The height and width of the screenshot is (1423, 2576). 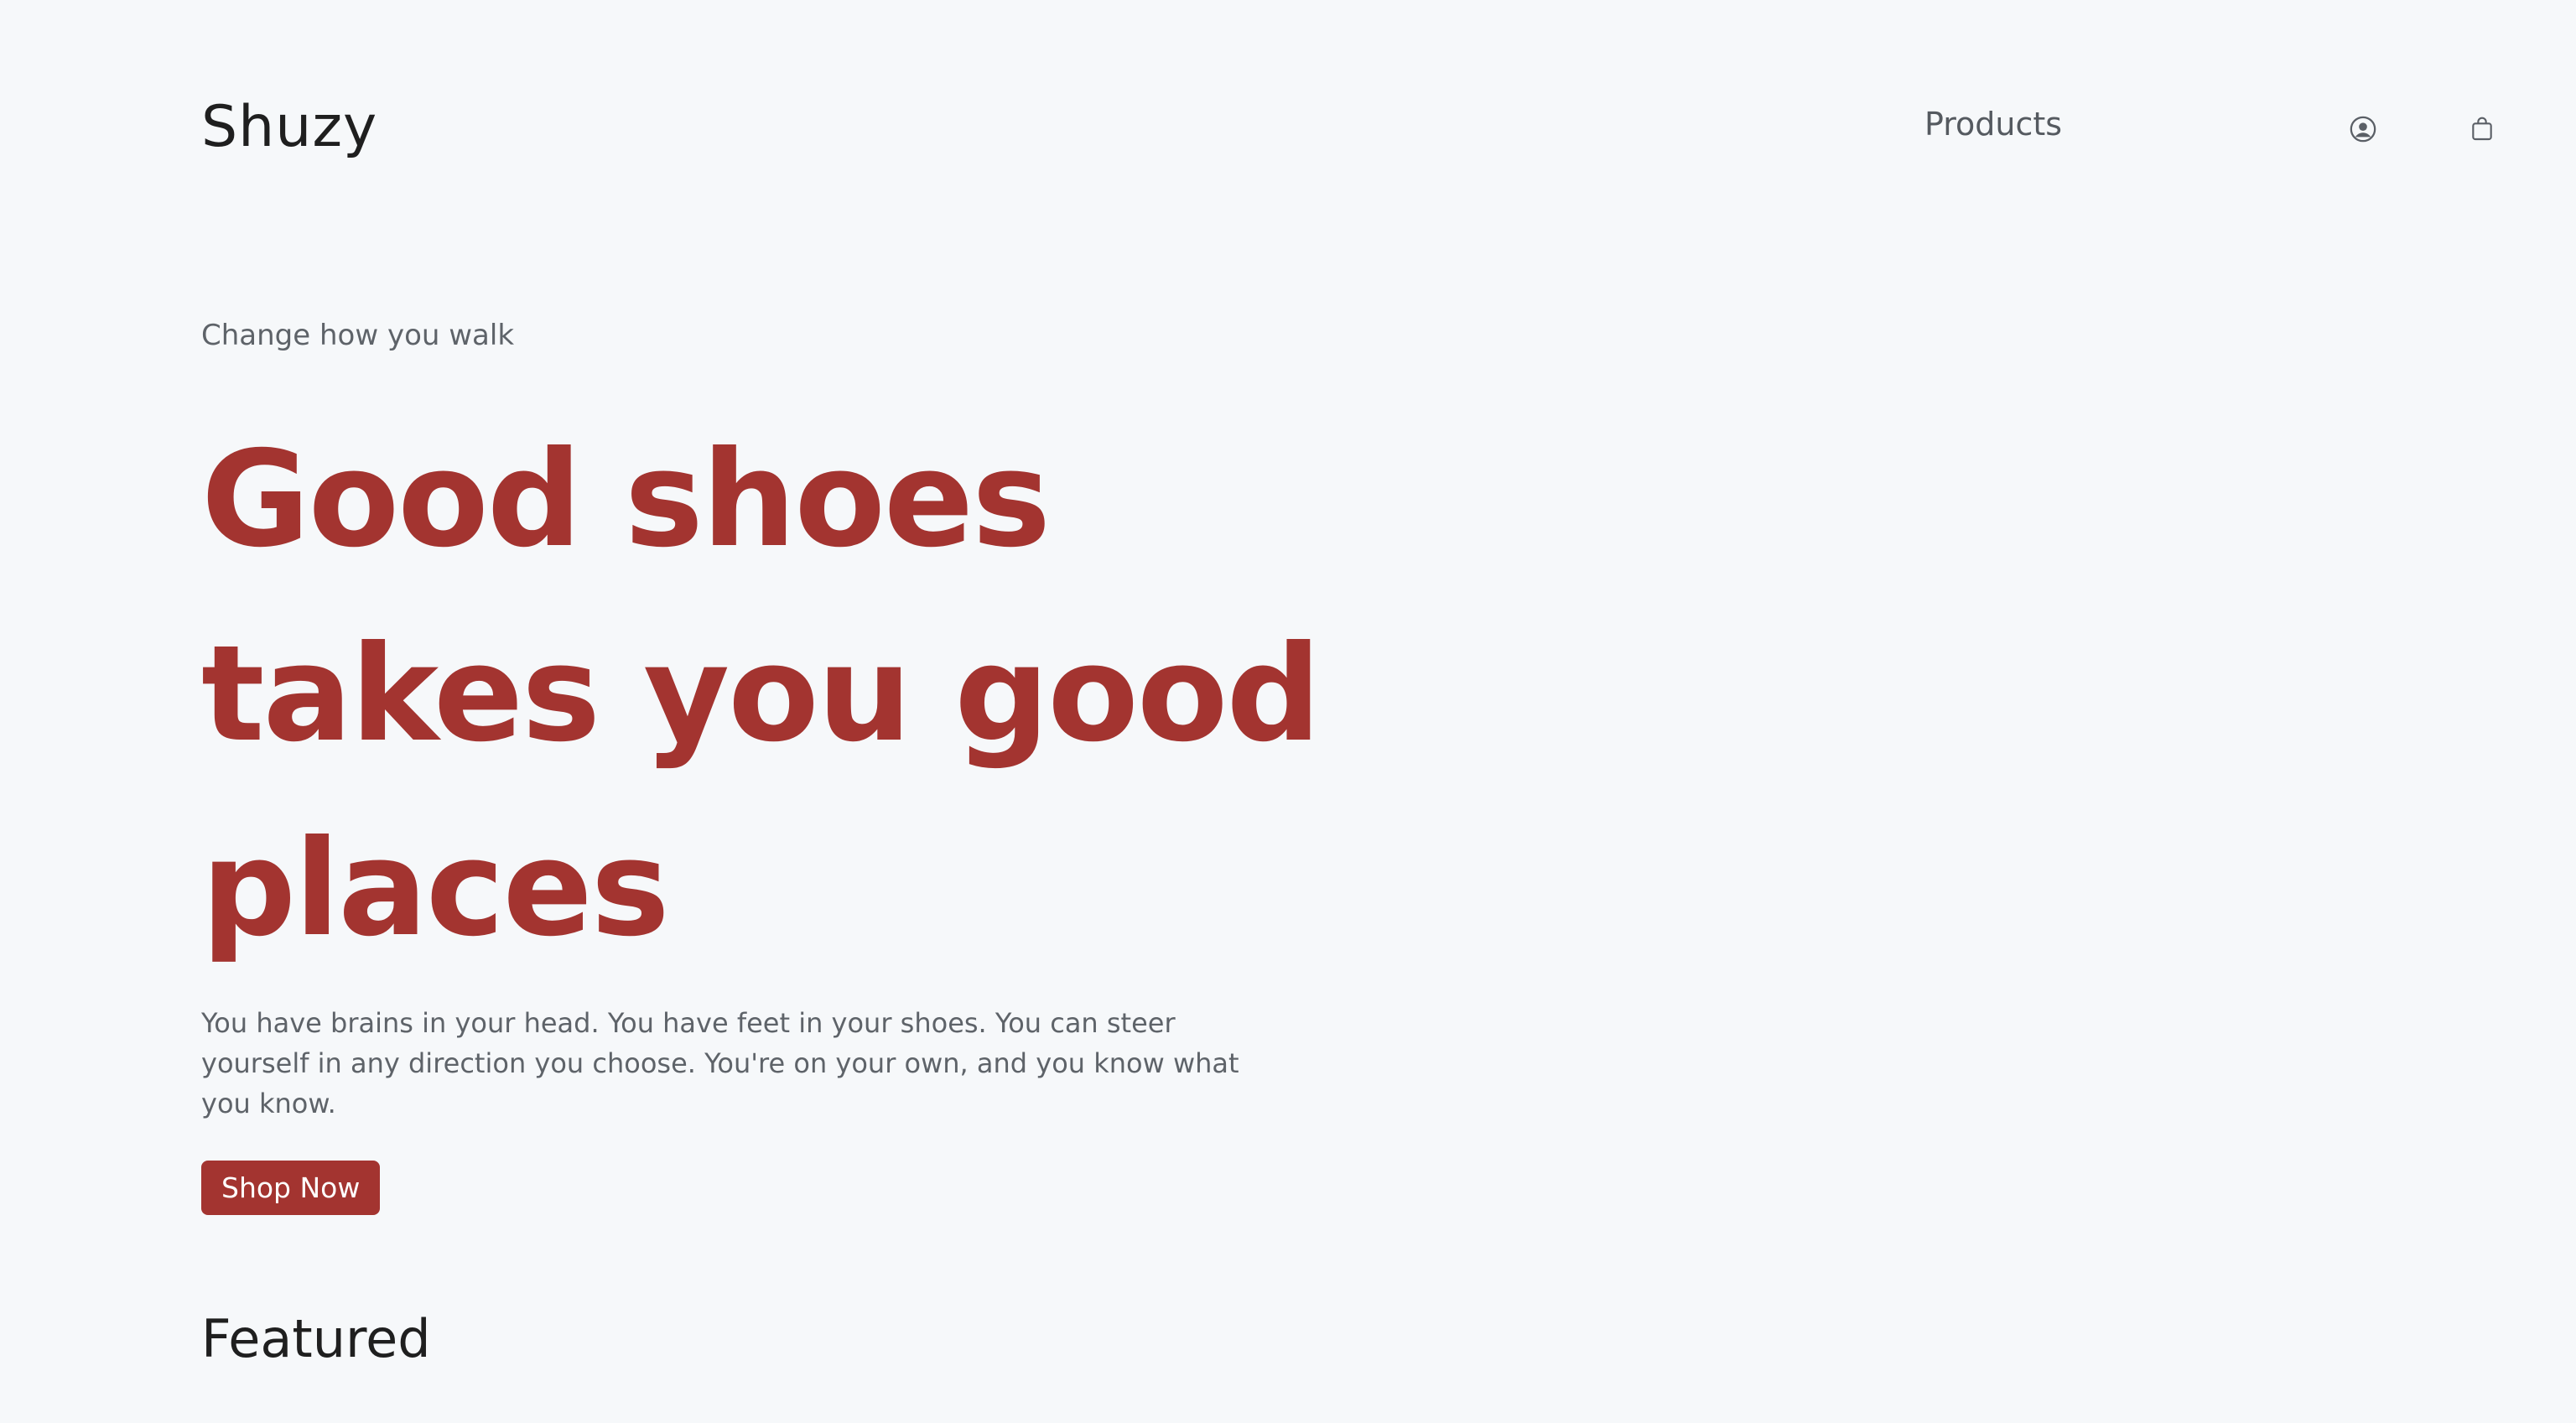 I want to click on nav-link-products: Products, so click(x=1993, y=124).